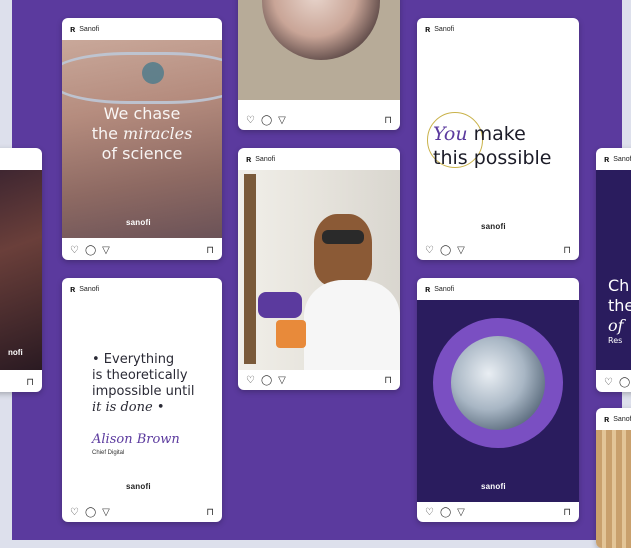 The image size is (631, 548). What do you see at coordinates (619, 310) in the screenshot?
I see `partial-headline: Ch the of Res` at bounding box center [619, 310].